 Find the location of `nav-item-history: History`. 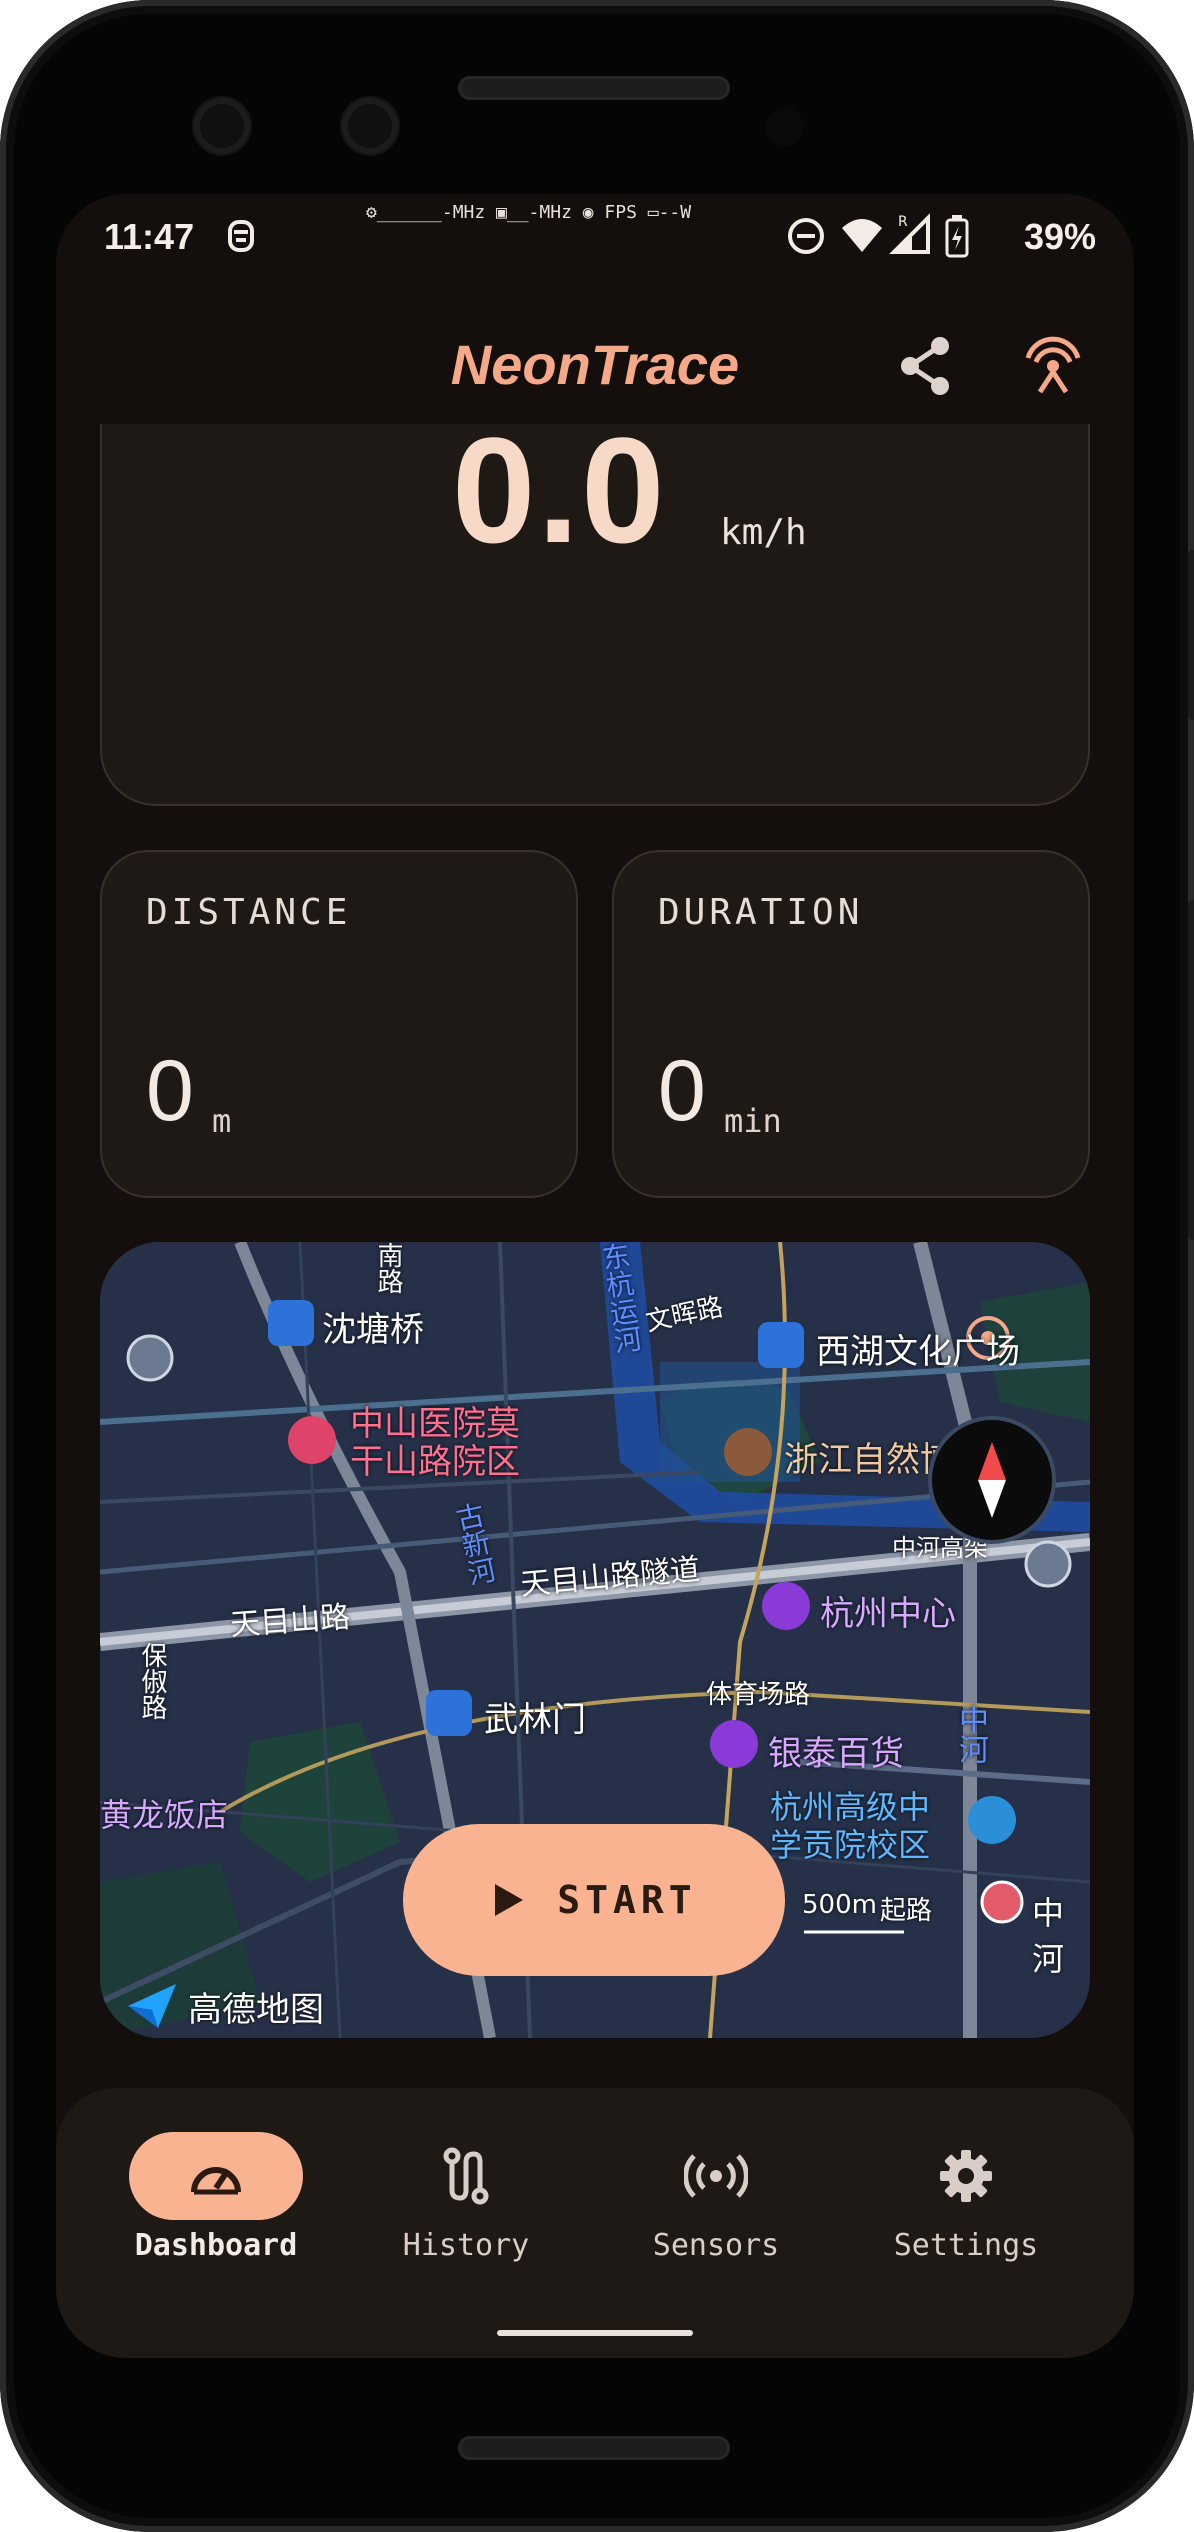

nav-item-history: History is located at coordinates (466, 2197).